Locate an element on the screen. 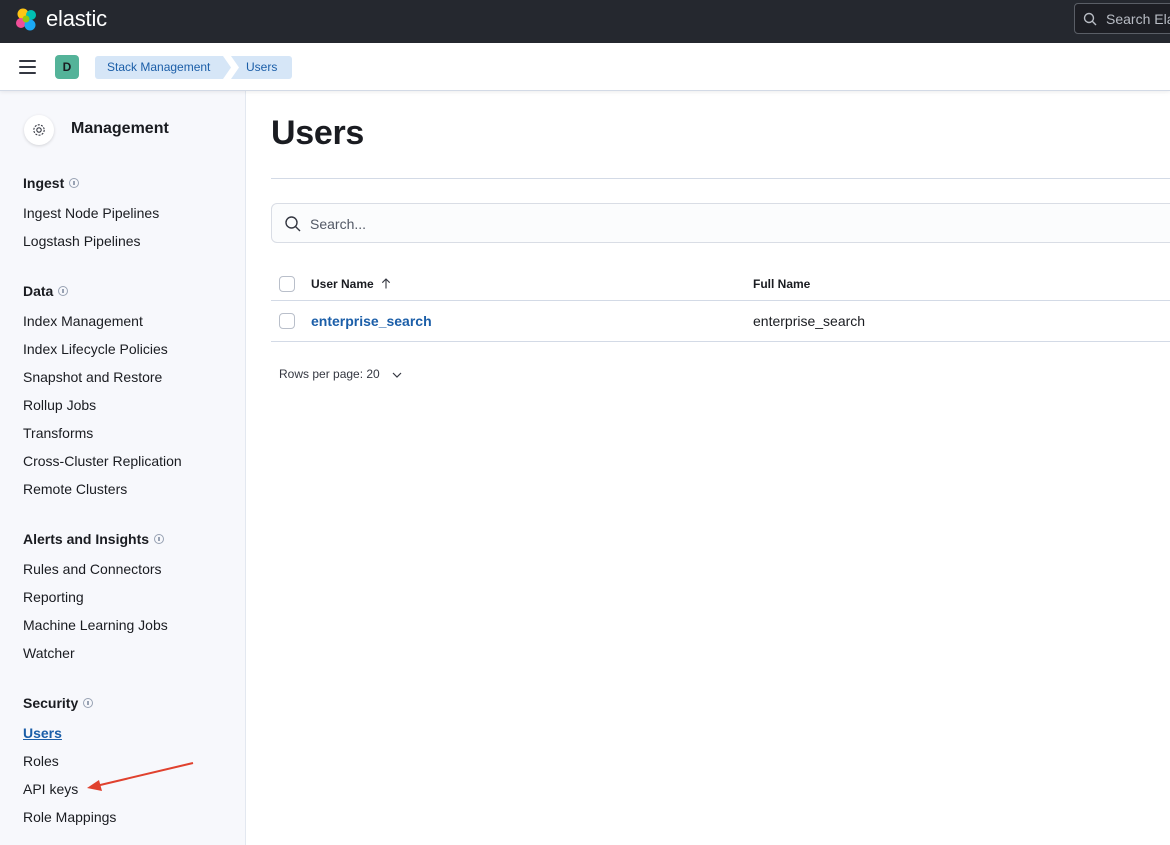 The image size is (1170, 845). brand-name: elastic is located at coordinates (76, 19).